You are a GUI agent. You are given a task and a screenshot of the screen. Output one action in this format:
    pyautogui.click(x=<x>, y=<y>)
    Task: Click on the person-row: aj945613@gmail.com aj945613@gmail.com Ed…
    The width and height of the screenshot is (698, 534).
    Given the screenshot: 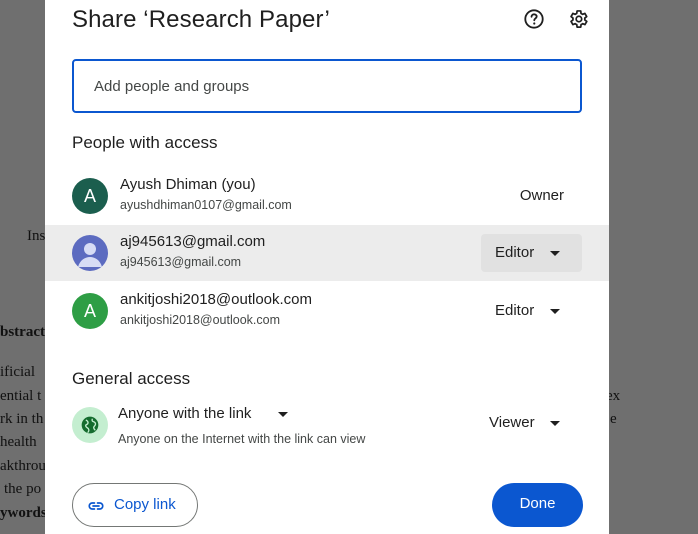 What is the action you would take?
    pyautogui.click(x=327, y=253)
    